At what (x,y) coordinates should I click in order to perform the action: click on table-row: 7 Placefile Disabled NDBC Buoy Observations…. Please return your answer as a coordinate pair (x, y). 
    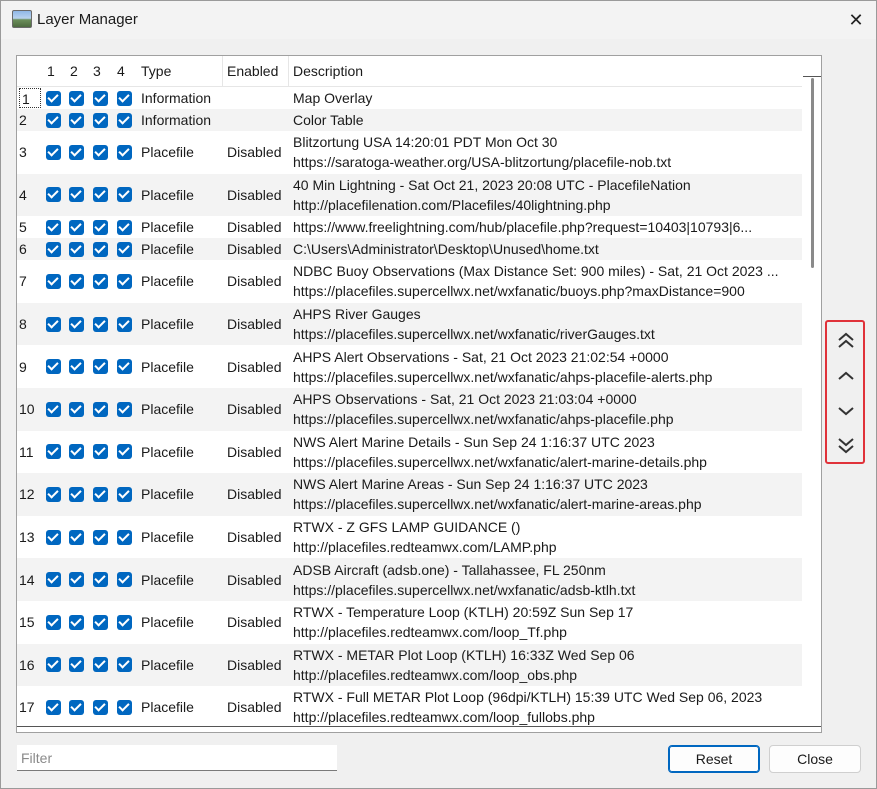
    Looking at the image, I should click on (409, 281).